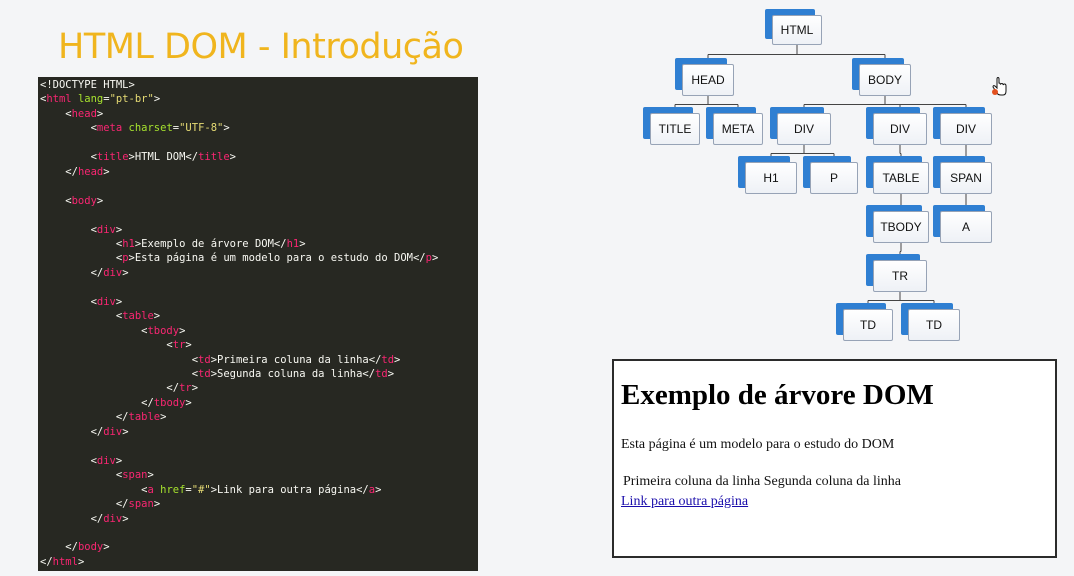 This screenshot has height=576, width=1074. I want to click on code-line: <span>, so click(97, 475).